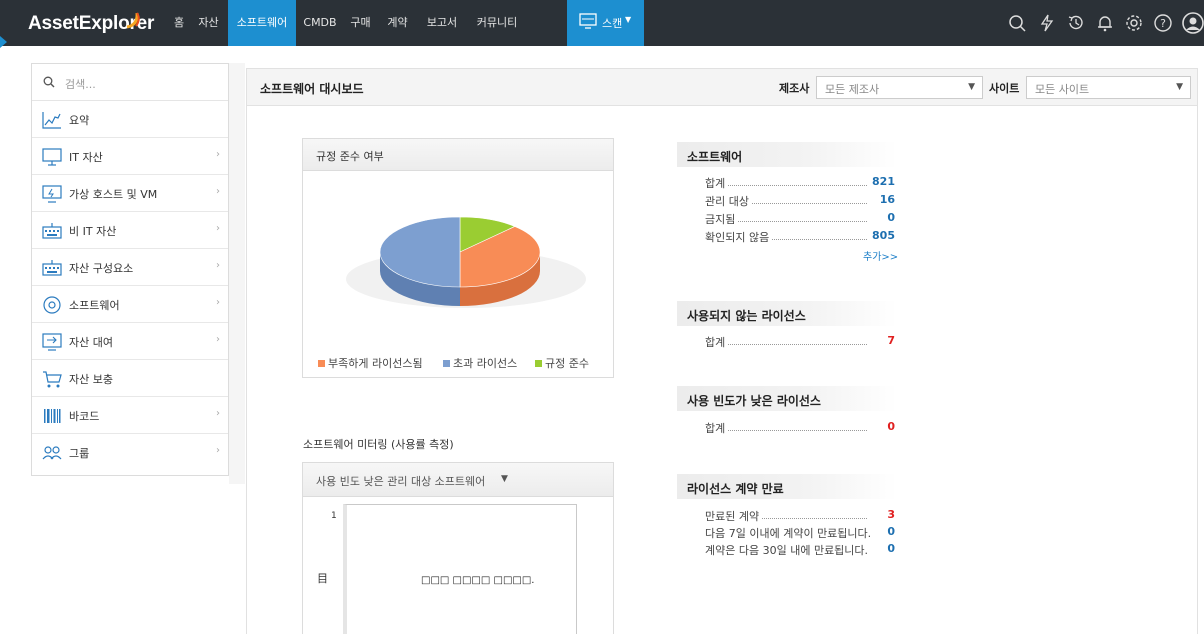 The width and height of the screenshot is (1204, 634). I want to click on compliance-panel: 규정 준수 여부 부족하게 라이선스됨 초과 라이선스 규정 준수, so click(458, 258).